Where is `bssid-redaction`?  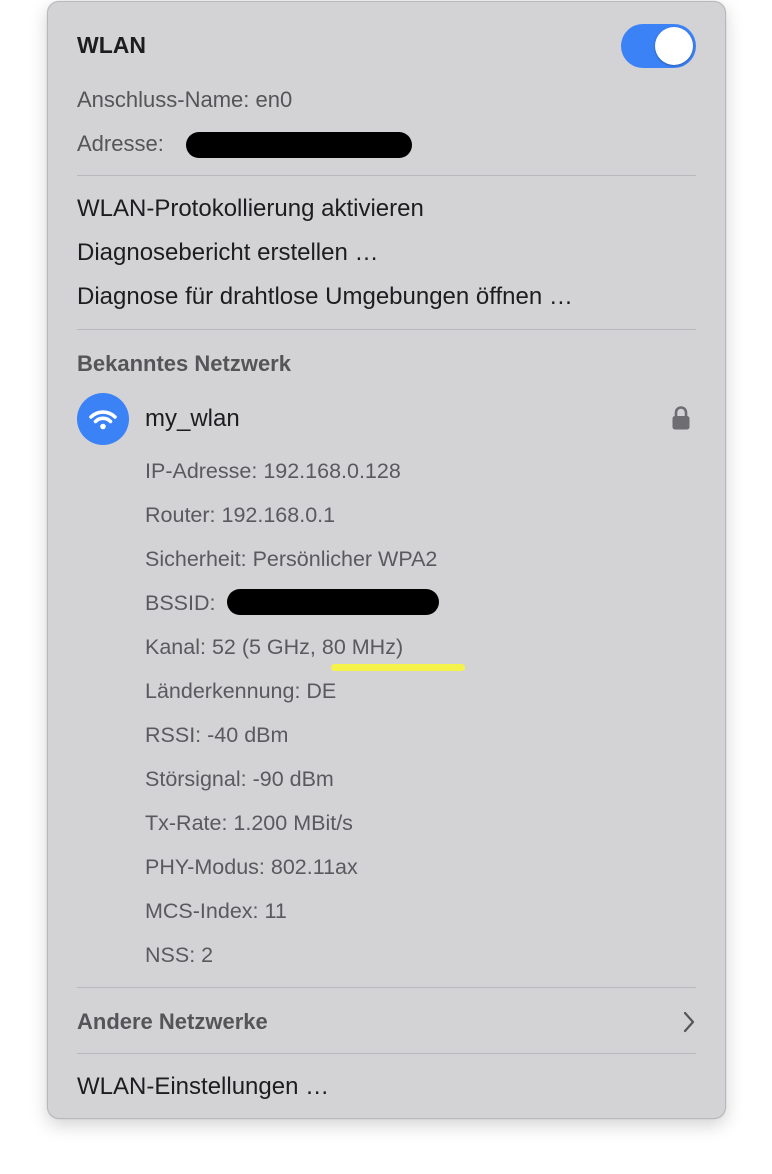
bssid-redaction is located at coordinates (333, 602).